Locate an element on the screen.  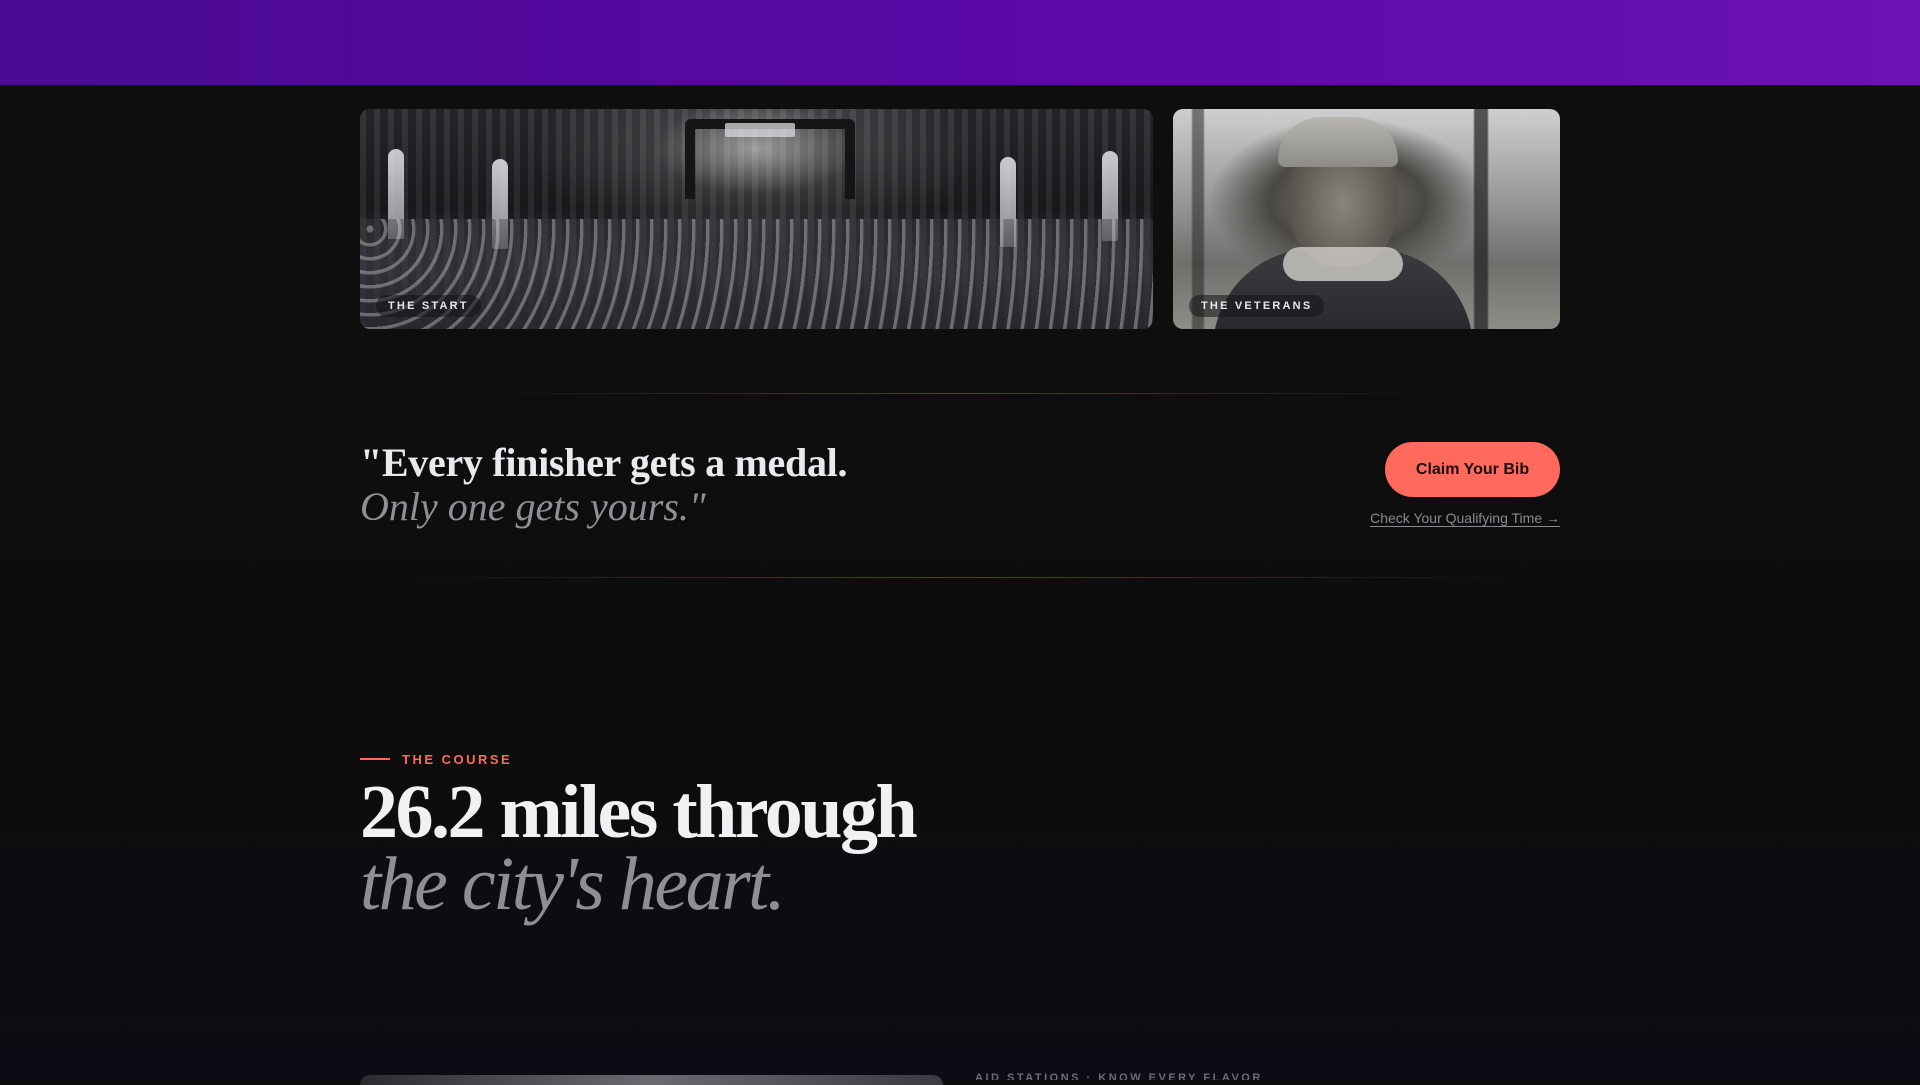
runner-scarf-image is located at coordinates (1343, 264).